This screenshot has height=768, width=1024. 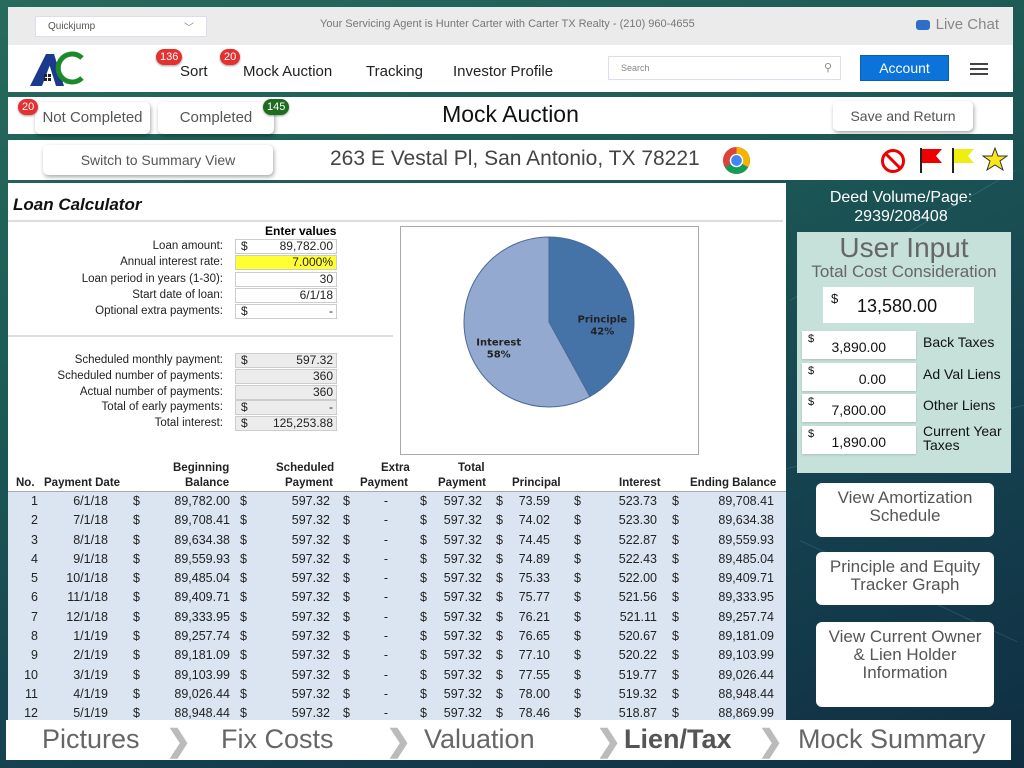 I want to click on table-cell: 7, so click(x=34, y=616).